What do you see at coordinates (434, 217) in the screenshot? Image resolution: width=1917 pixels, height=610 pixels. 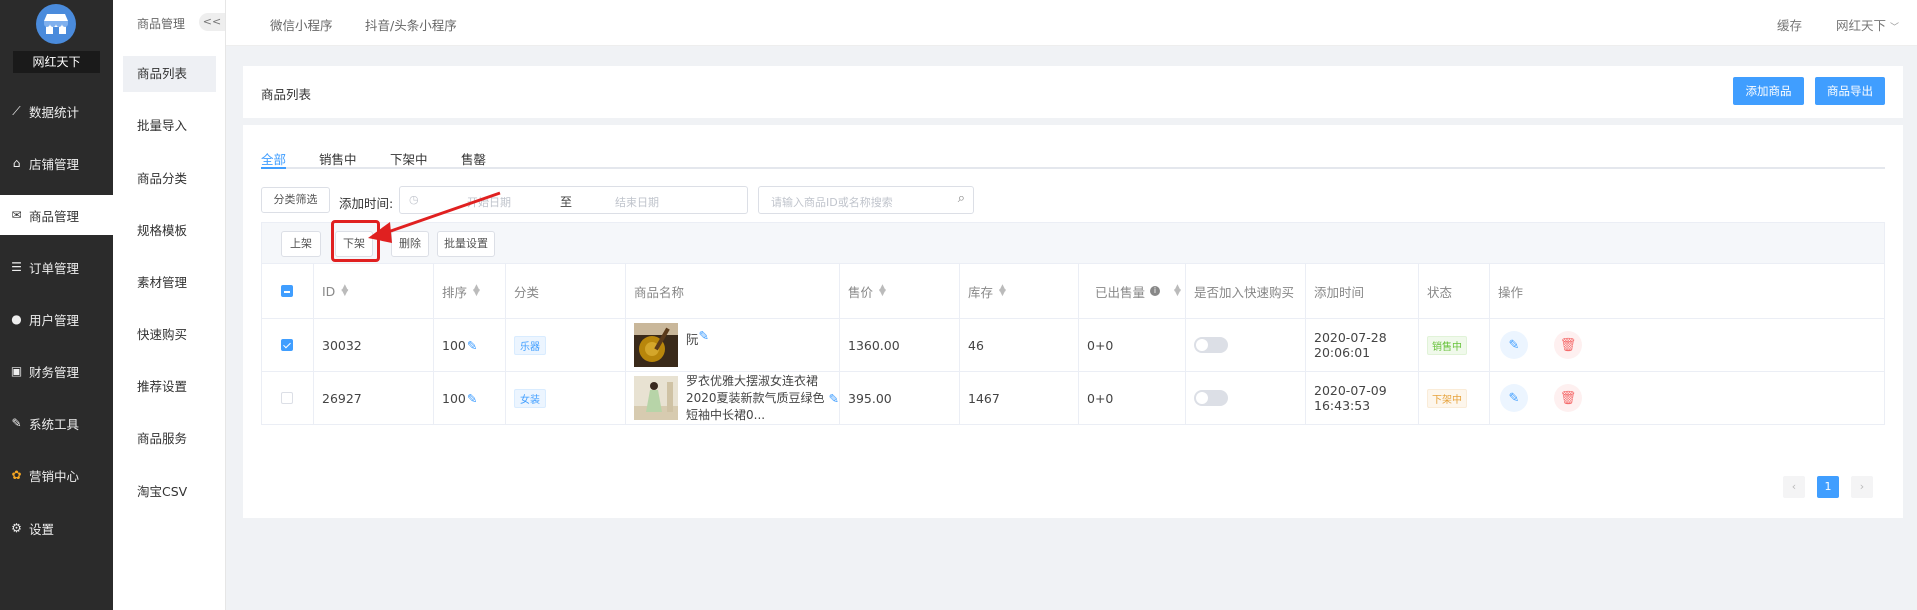 I see `annotation-arrow` at bounding box center [434, 217].